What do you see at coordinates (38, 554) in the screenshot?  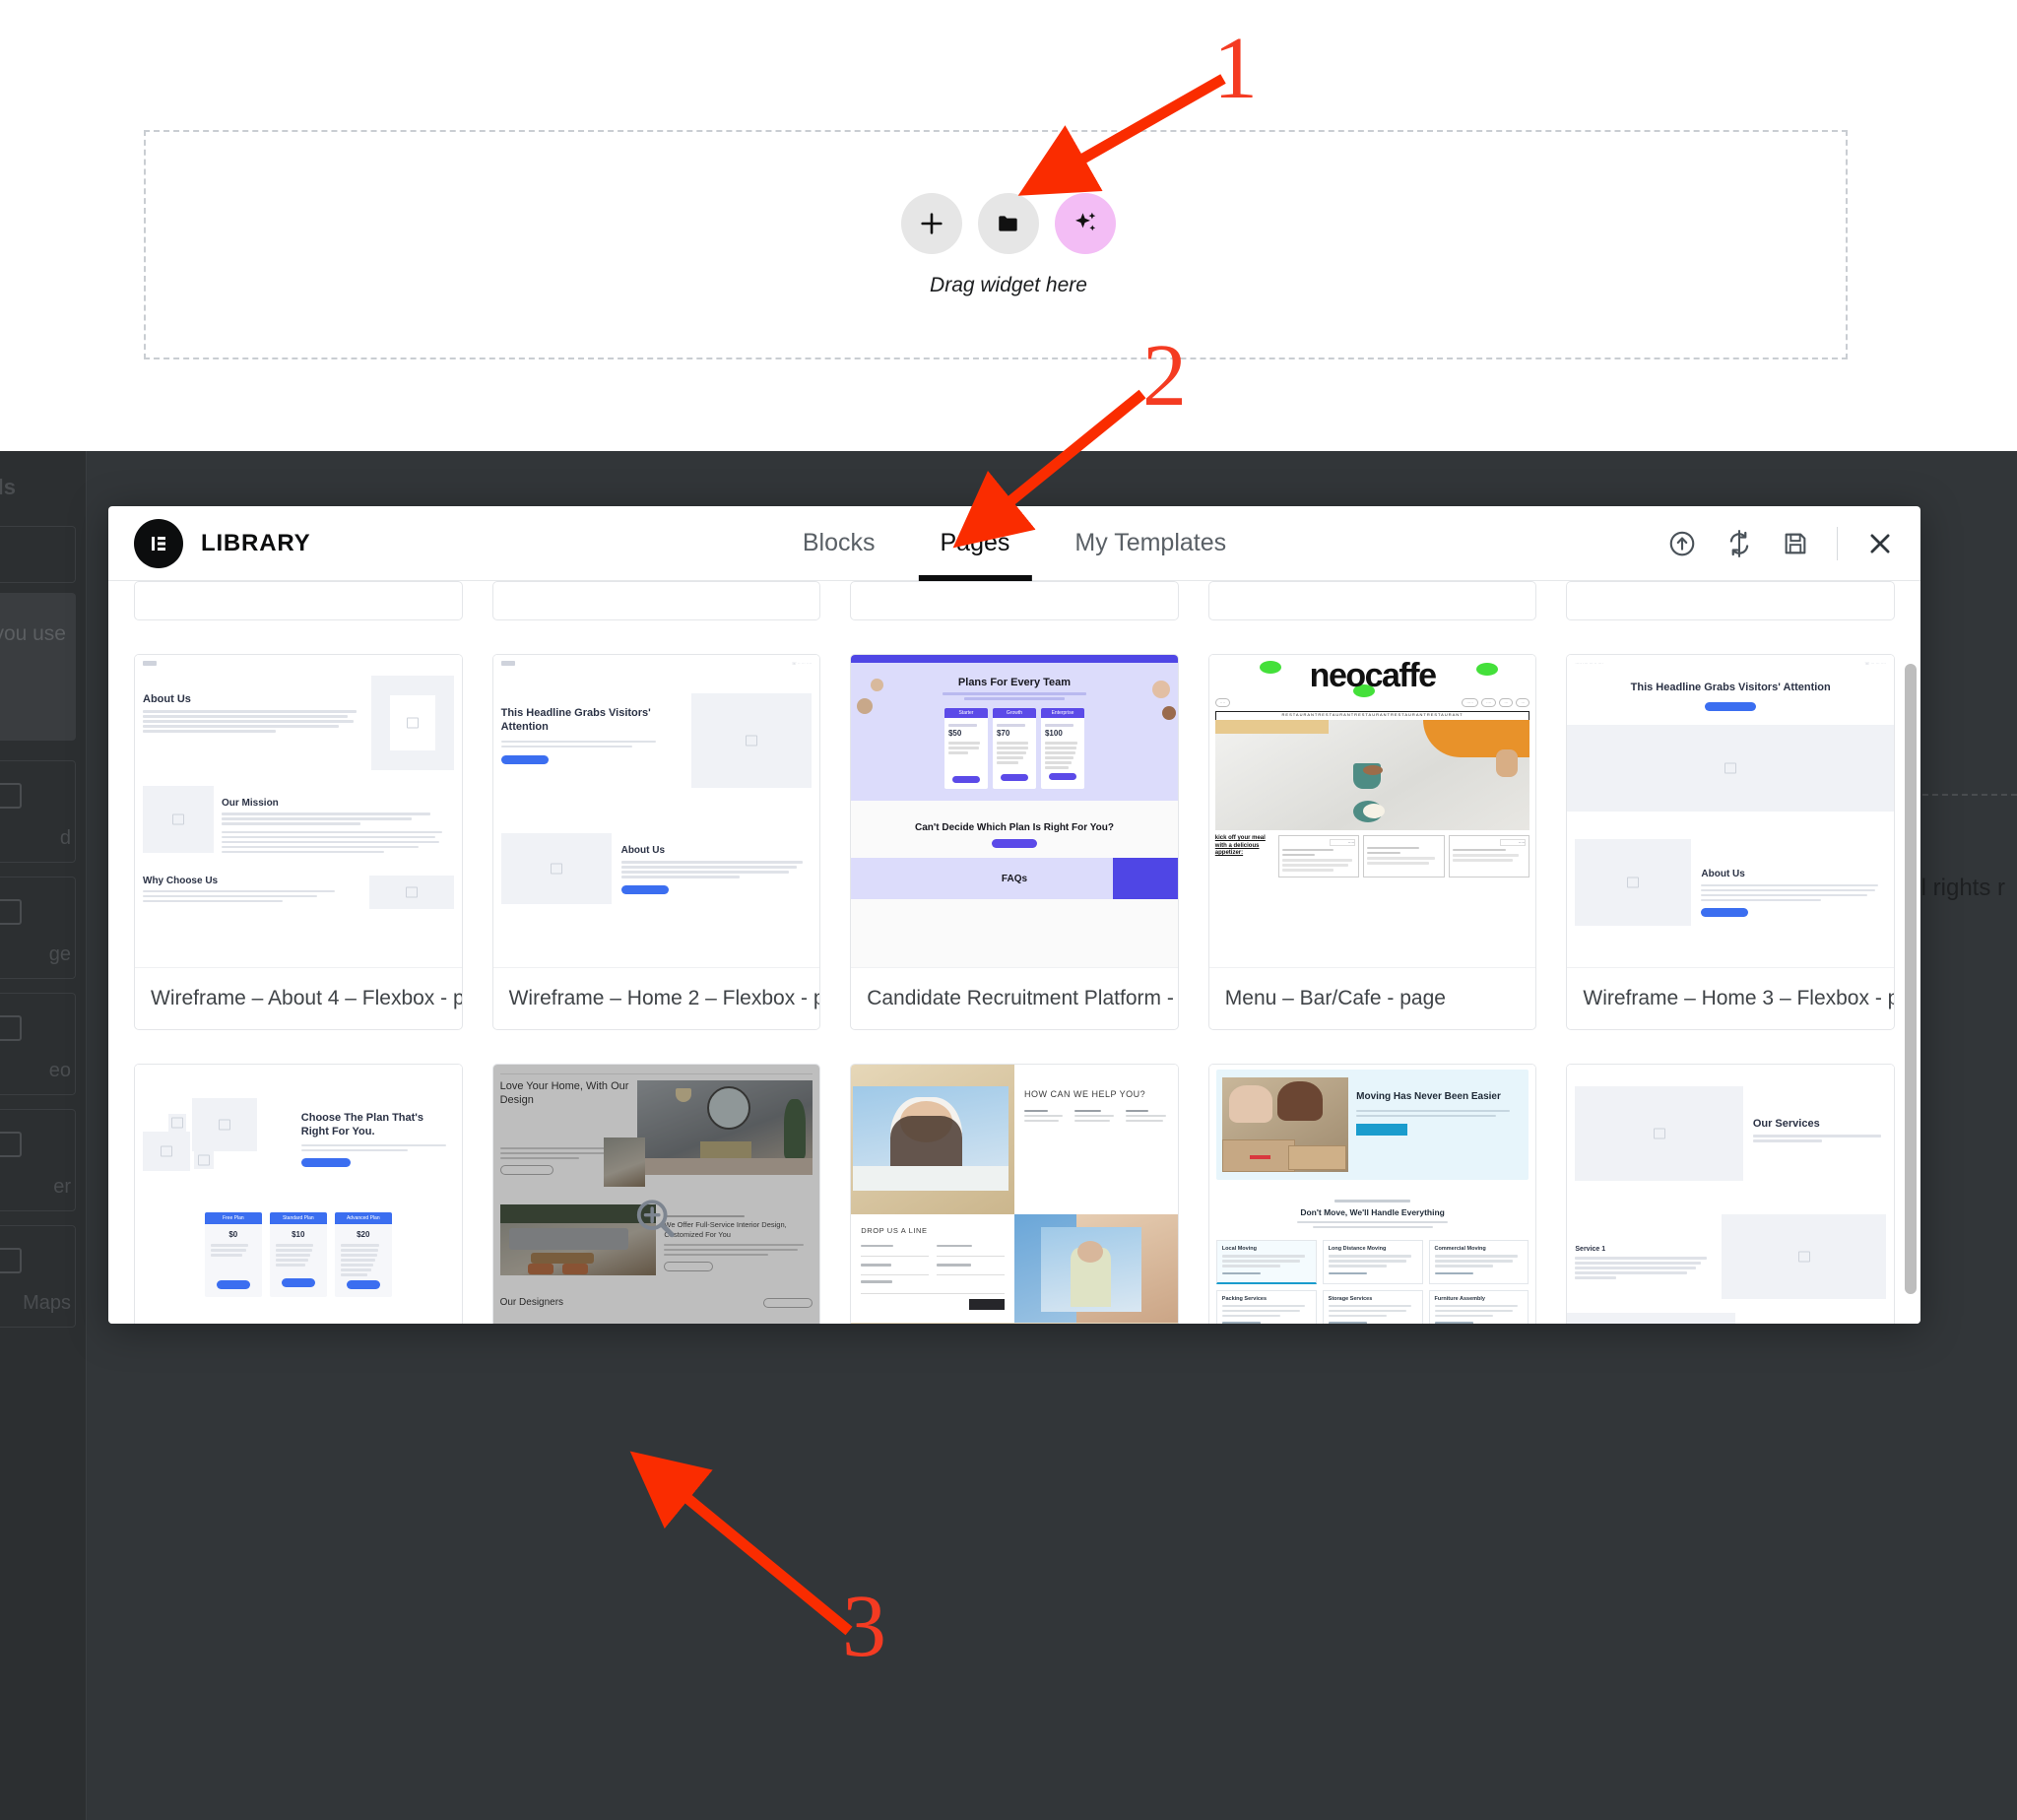 I see `panel-search-field` at bounding box center [38, 554].